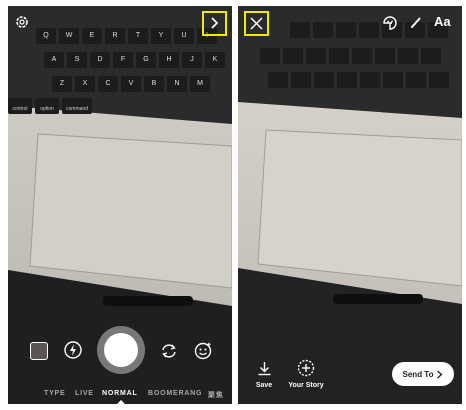  Describe the element at coordinates (84, 393) in the screenshot. I see `mode-live: LIVE` at that location.